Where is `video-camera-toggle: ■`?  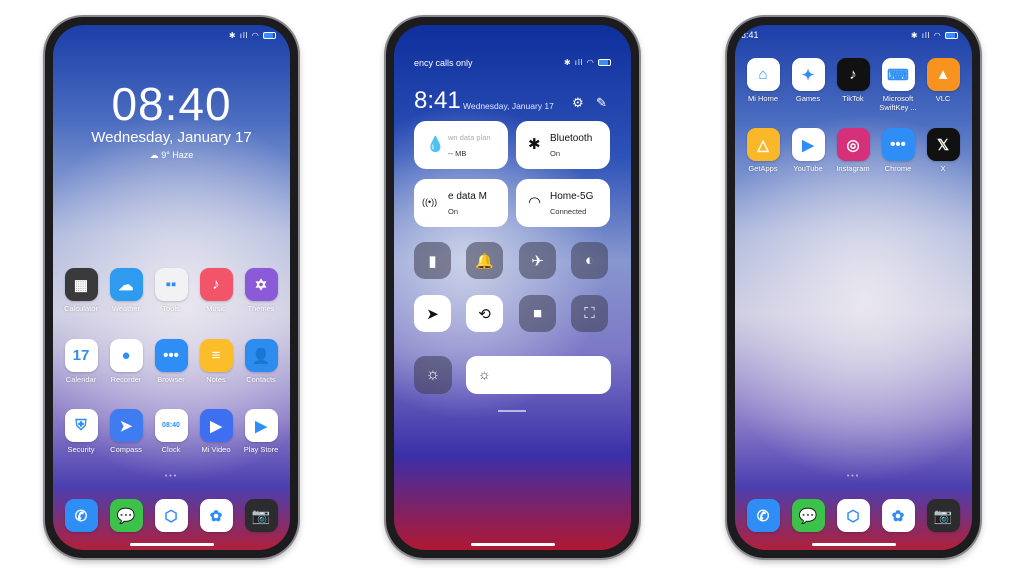 video-camera-toggle: ■ is located at coordinates (537, 313).